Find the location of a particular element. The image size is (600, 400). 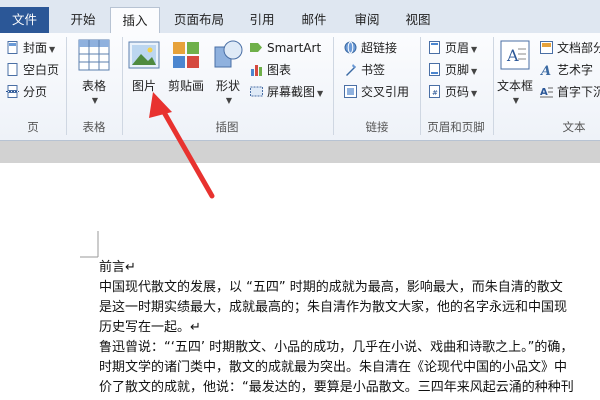

page-break-label: 分页 is located at coordinates (35, 92).